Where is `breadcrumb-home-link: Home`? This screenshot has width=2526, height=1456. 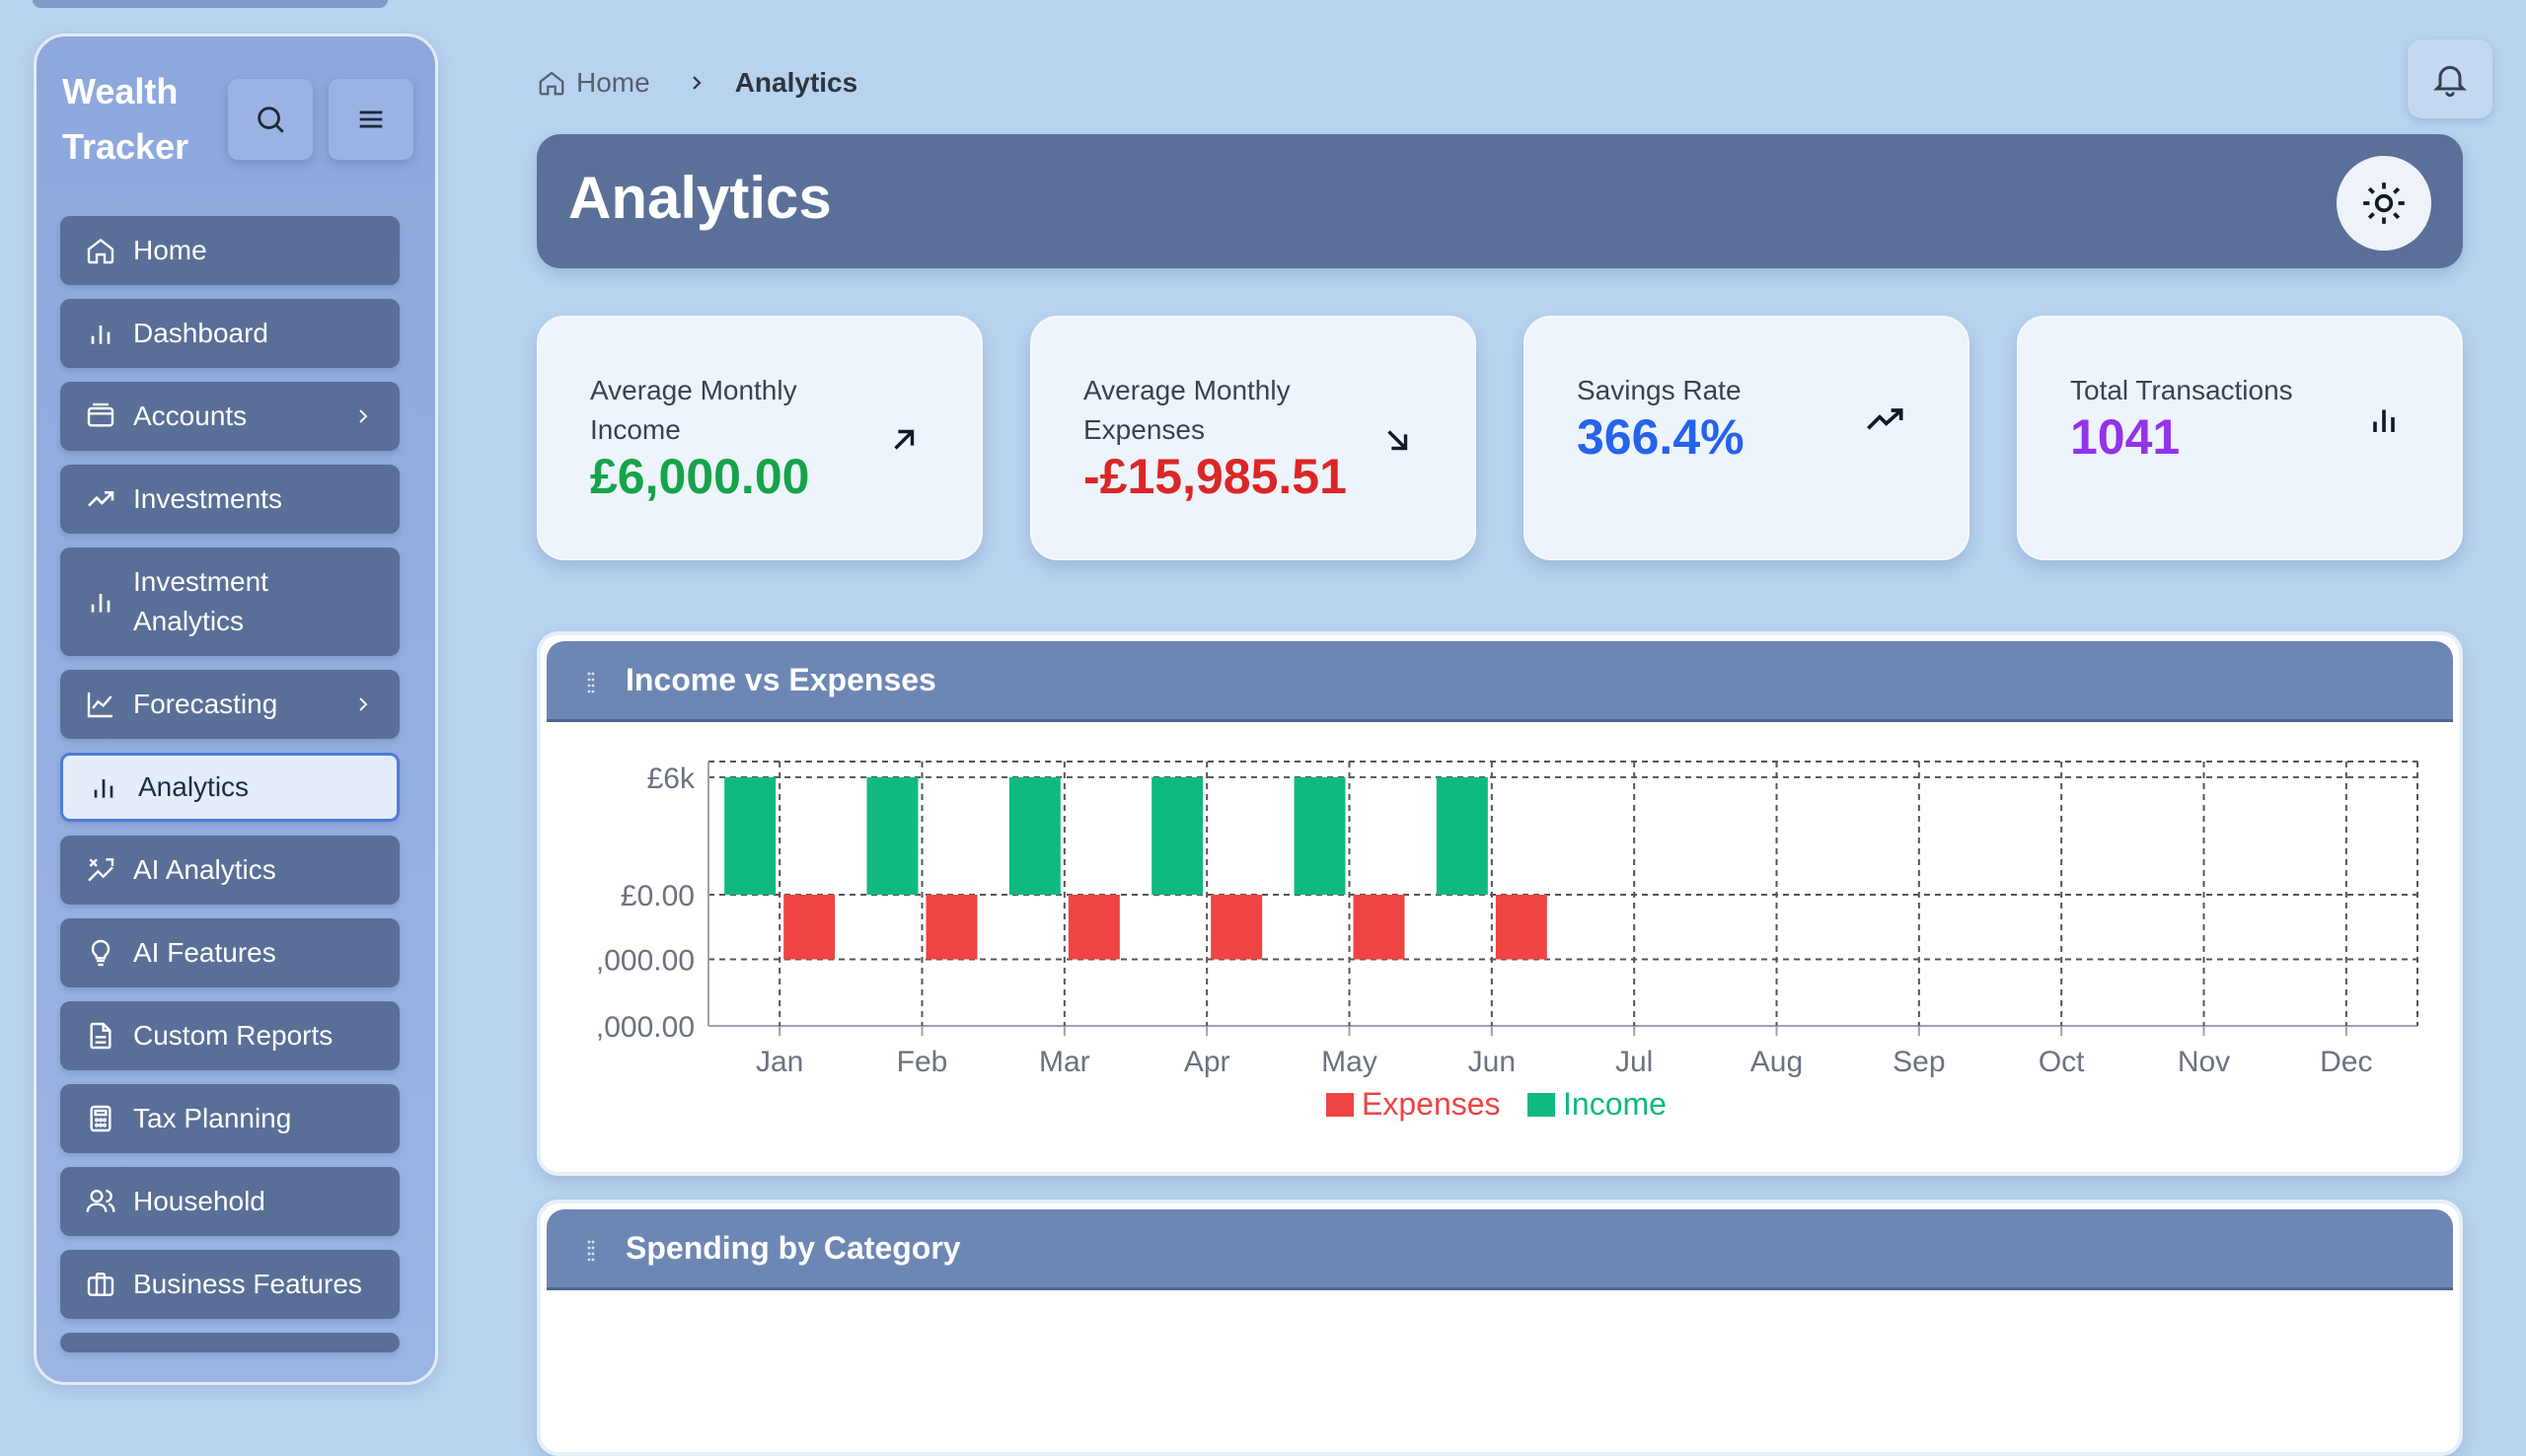
breadcrumb-home-link: Home is located at coordinates (613, 83).